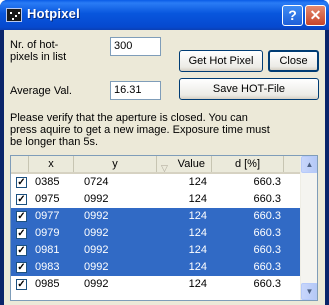  Describe the element at coordinates (155, 250) in the screenshot. I see `table-row: ✓ 0981 0992 124 660.3` at that location.